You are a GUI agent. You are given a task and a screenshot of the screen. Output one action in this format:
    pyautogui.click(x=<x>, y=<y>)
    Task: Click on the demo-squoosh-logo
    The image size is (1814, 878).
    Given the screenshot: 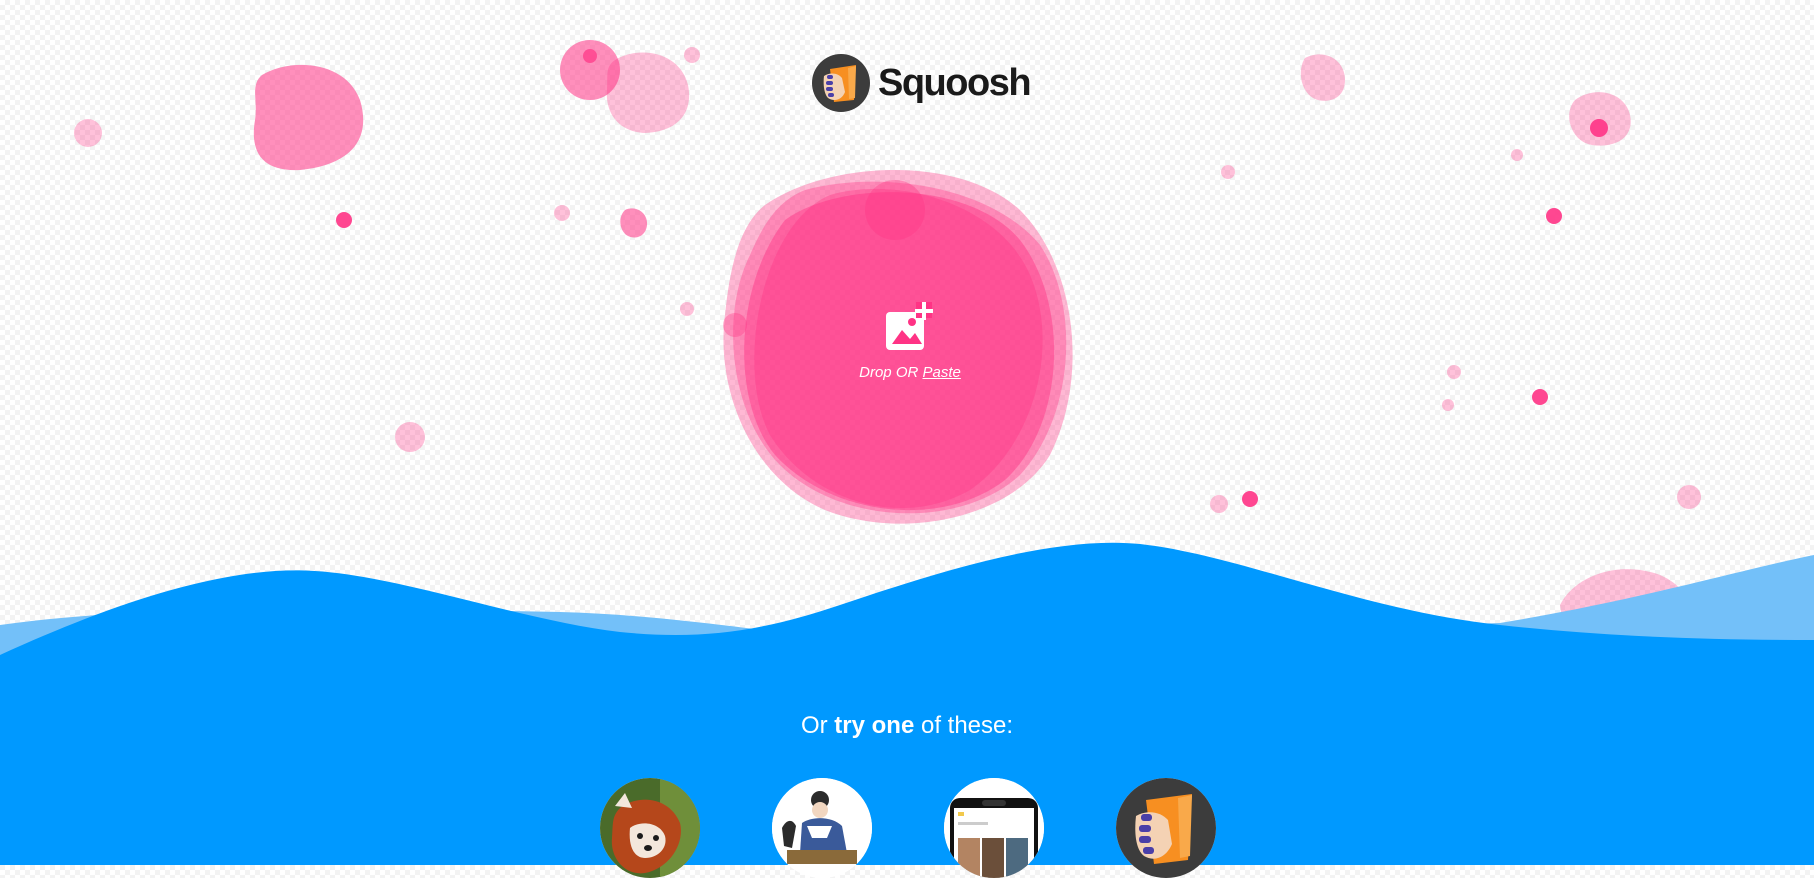 What is the action you would take?
    pyautogui.click(x=1166, y=828)
    